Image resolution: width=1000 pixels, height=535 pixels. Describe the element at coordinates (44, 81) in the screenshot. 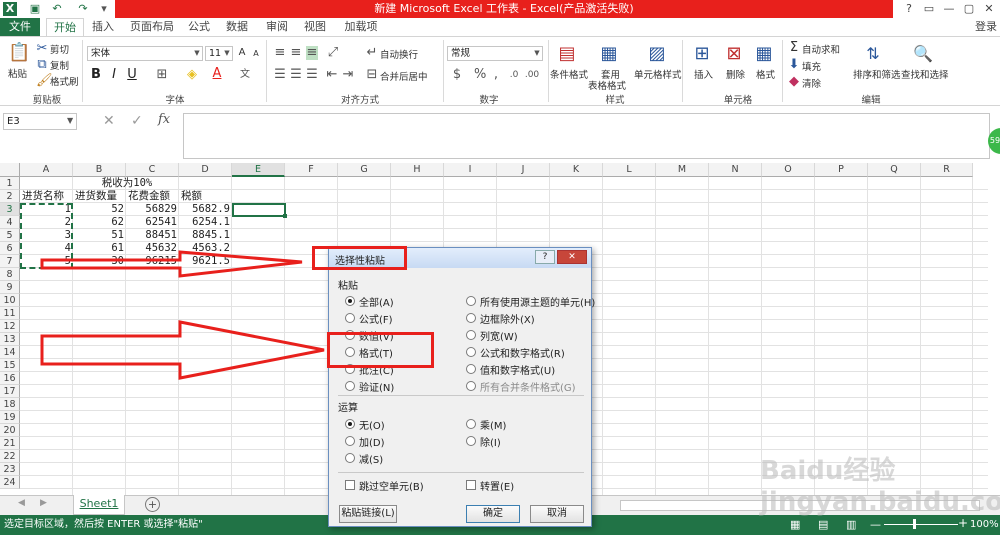

I see `format-painter-icon: 🖌` at that location.